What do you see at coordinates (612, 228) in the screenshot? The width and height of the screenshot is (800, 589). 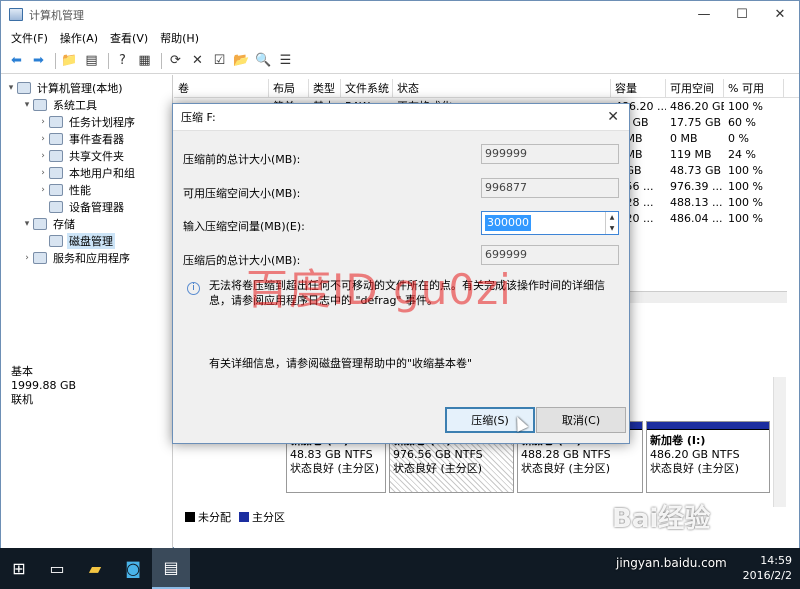 I see `spin-down-icon: ▼` at bounding box center [612, 228].